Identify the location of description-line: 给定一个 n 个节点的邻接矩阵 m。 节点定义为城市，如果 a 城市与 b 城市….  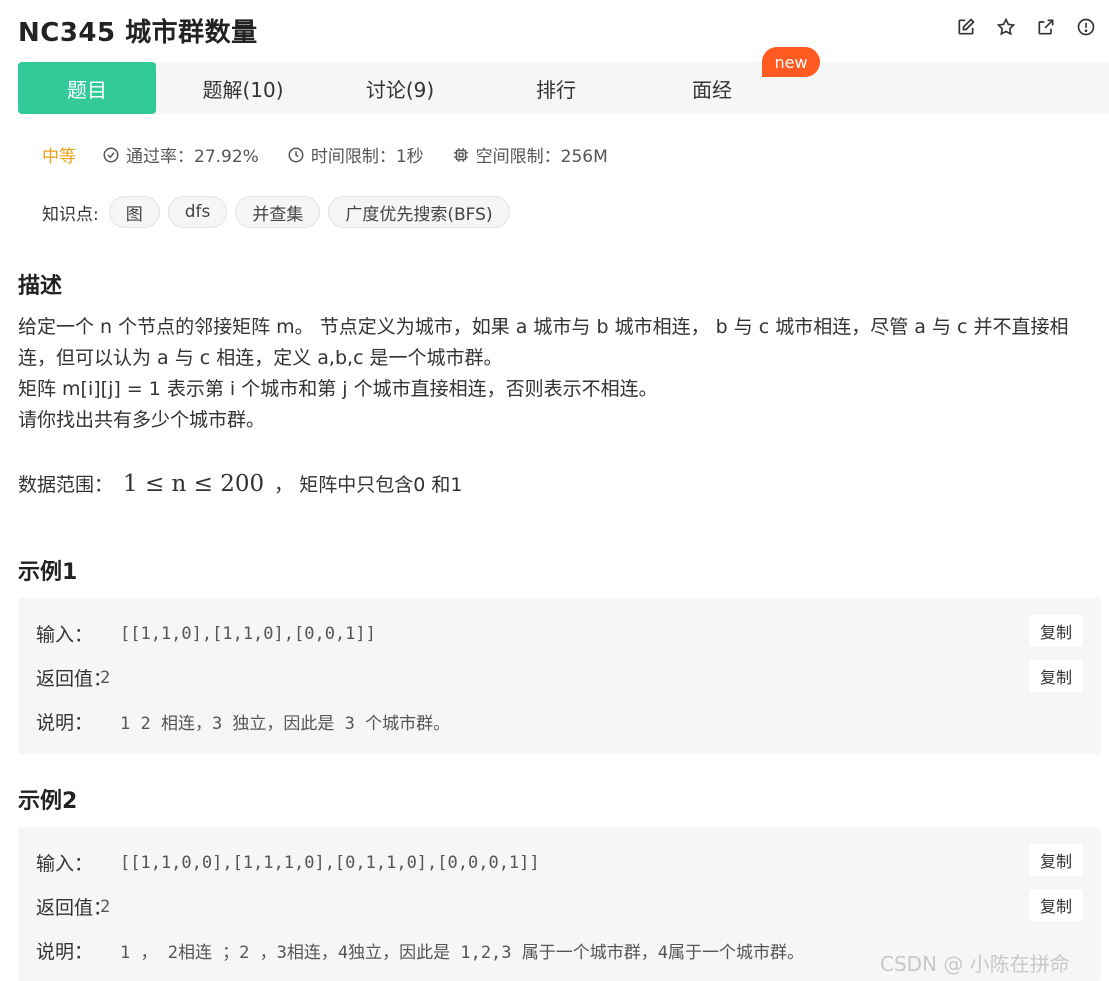
(543, 342).